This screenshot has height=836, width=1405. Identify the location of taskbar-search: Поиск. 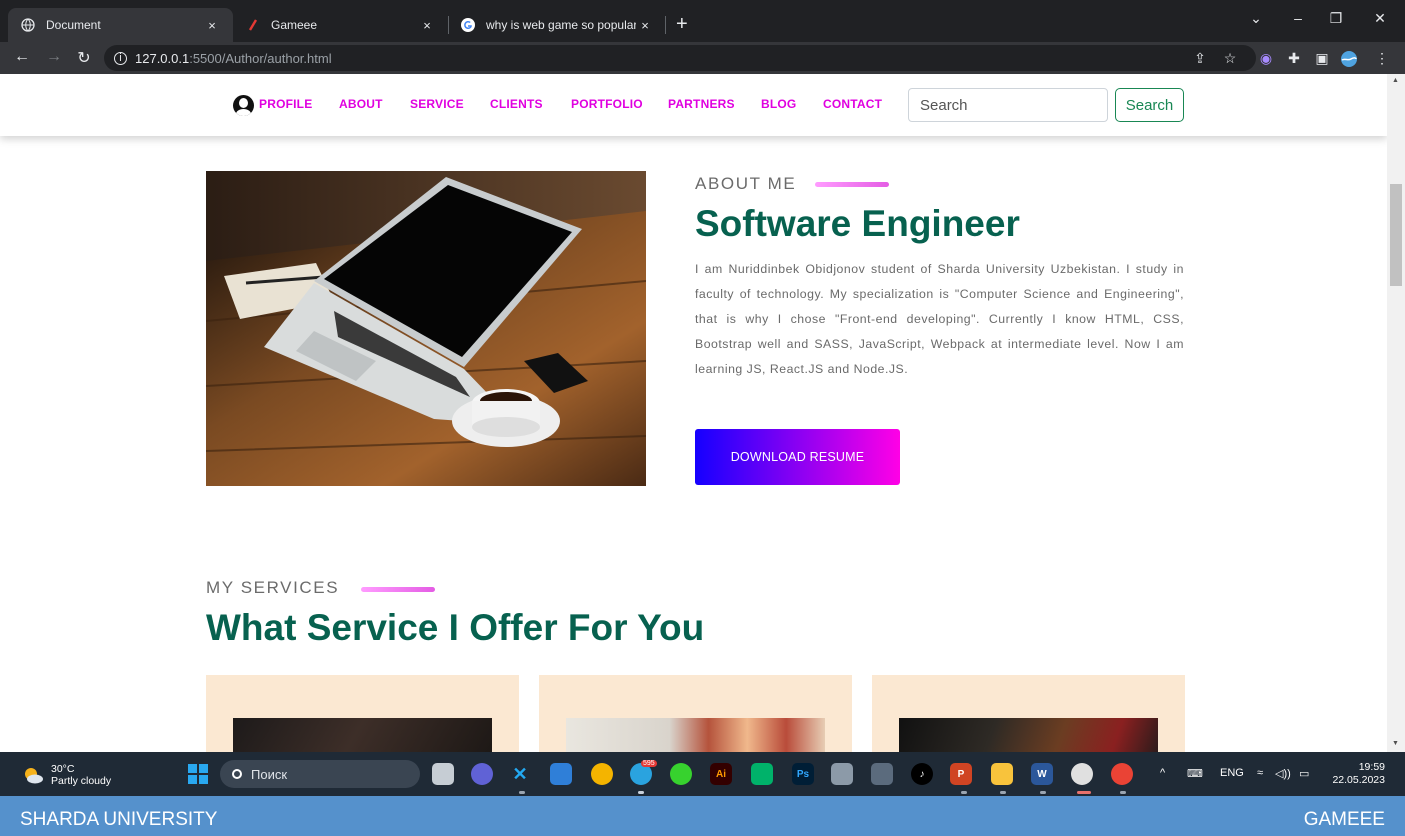
(320, 774).